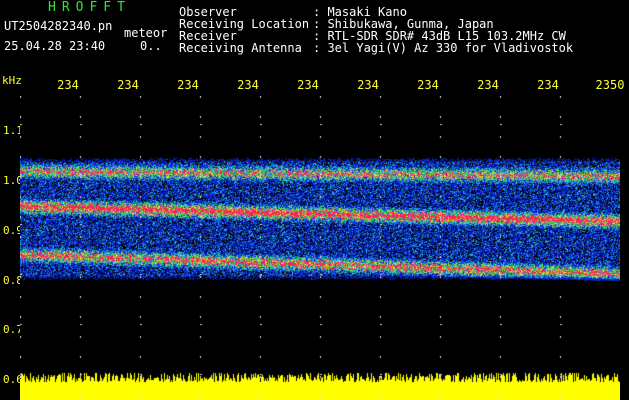 This screenshot has height=400, width=629. I want to click on file-extra: 0.., so click(151, 46).